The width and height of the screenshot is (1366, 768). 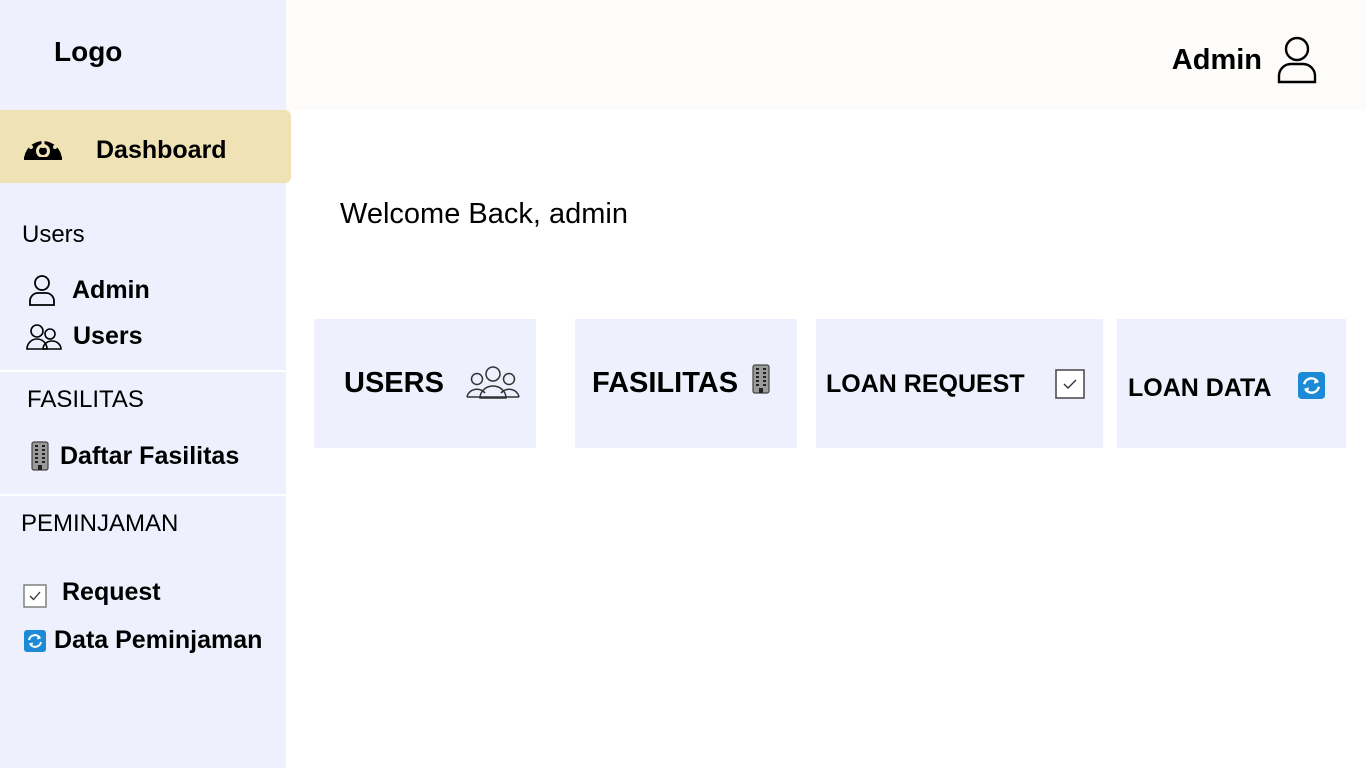 I want to click on sidebar-item-admin: Admin, so click(x=89, y=290).